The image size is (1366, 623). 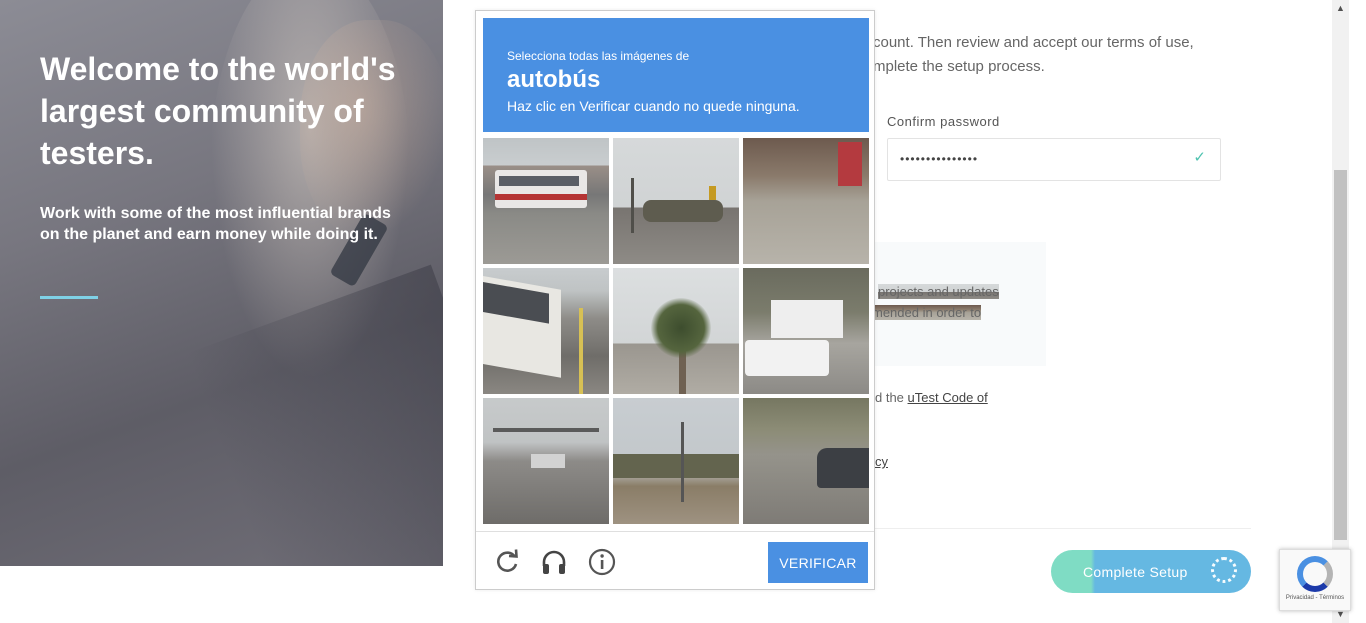 What do you see at coordinates (881, 461) in the screenshot?
I see `privacy-link-fragment: cy` at bounding box center [881, 461].